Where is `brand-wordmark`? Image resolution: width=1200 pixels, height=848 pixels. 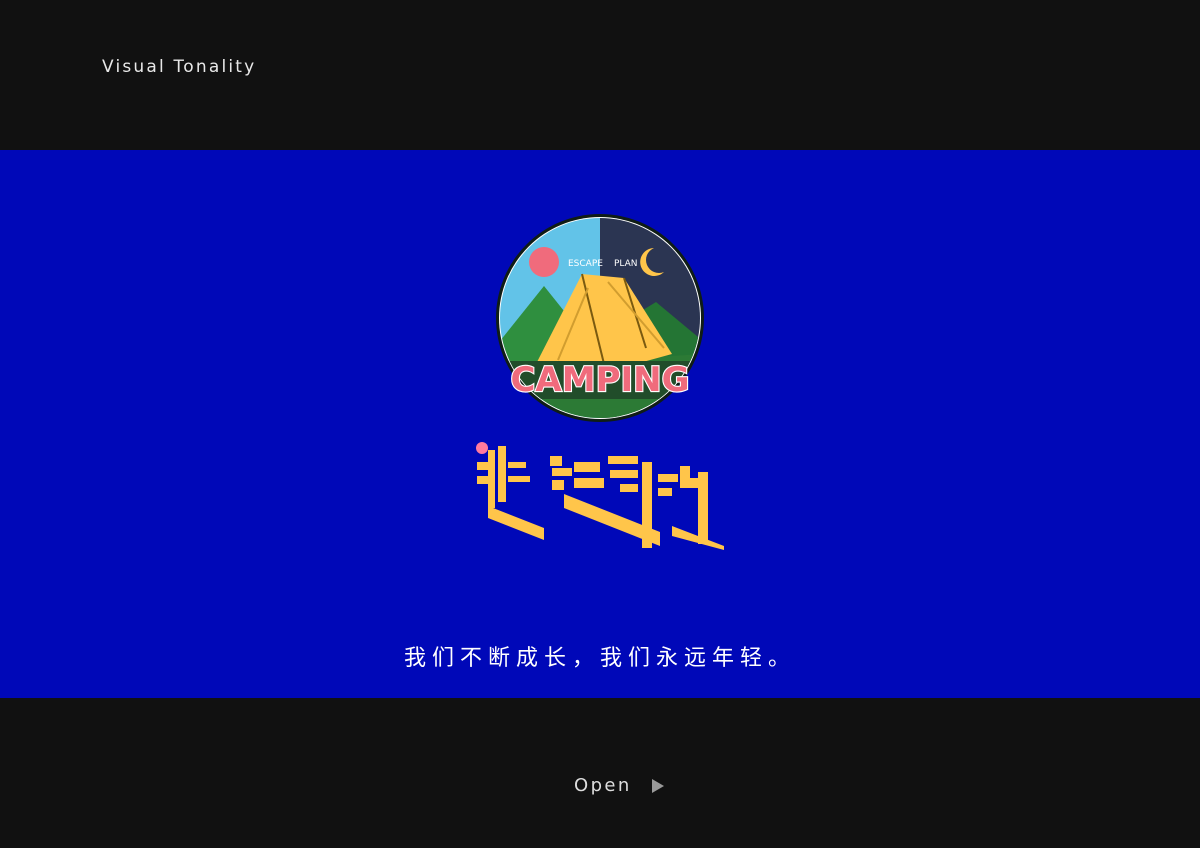 brand-wordmark is located at coordinates (600, 496).